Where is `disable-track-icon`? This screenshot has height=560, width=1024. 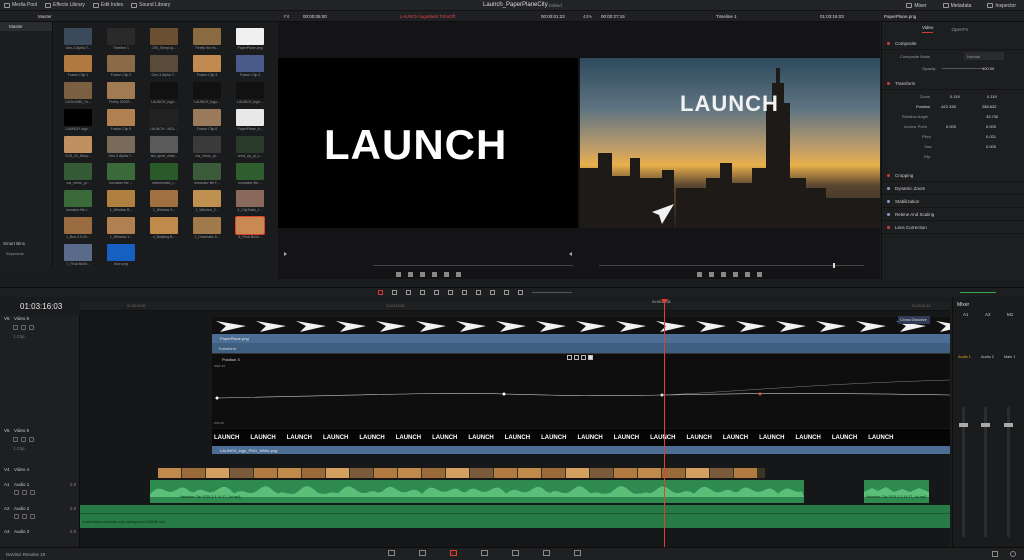 disable-track-icon is located at coordinates (31, 327).